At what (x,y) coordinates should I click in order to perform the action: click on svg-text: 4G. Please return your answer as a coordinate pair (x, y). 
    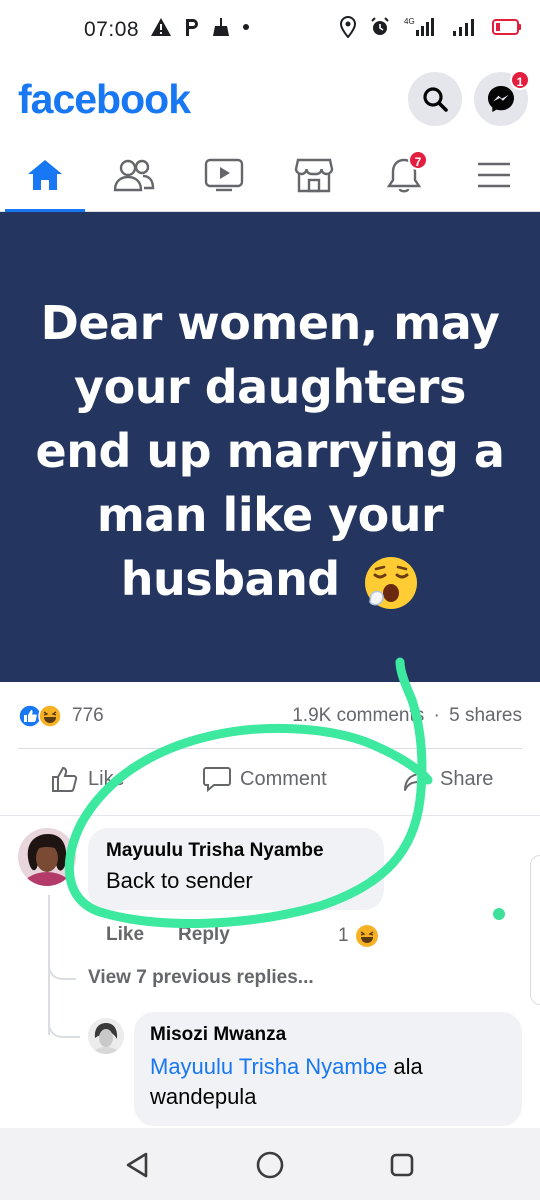
    Looking at the image, I should click on (409, 21).